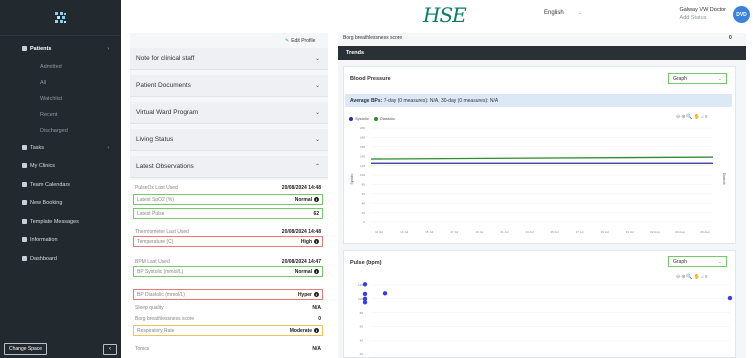 The image size is (753, 358). I want to click on observation-row: Respiratory Rate Moderate i, so click(228, 330).